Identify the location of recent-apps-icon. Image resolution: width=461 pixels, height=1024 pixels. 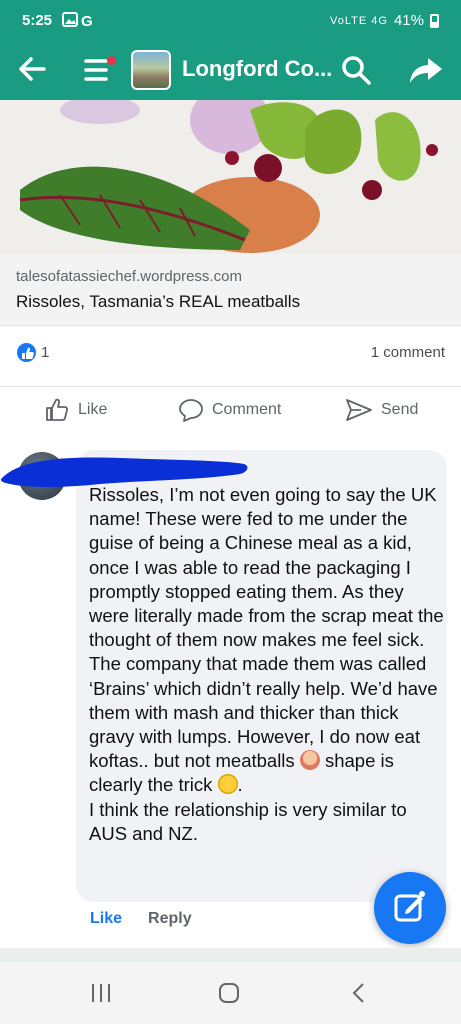
(101, 993).